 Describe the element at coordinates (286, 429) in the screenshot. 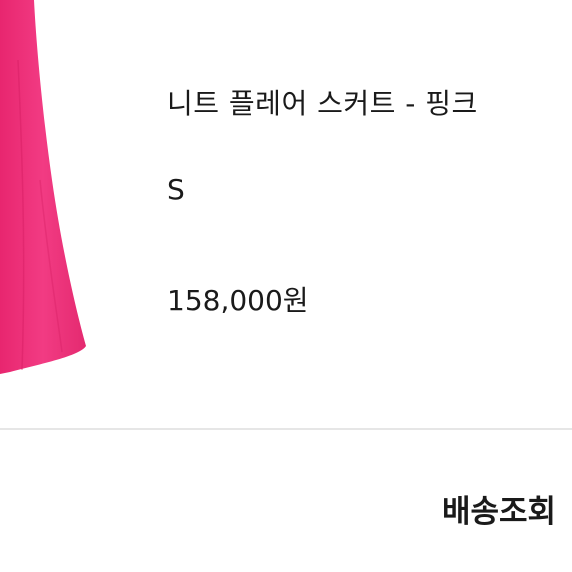

I see `section-divider` at that location.